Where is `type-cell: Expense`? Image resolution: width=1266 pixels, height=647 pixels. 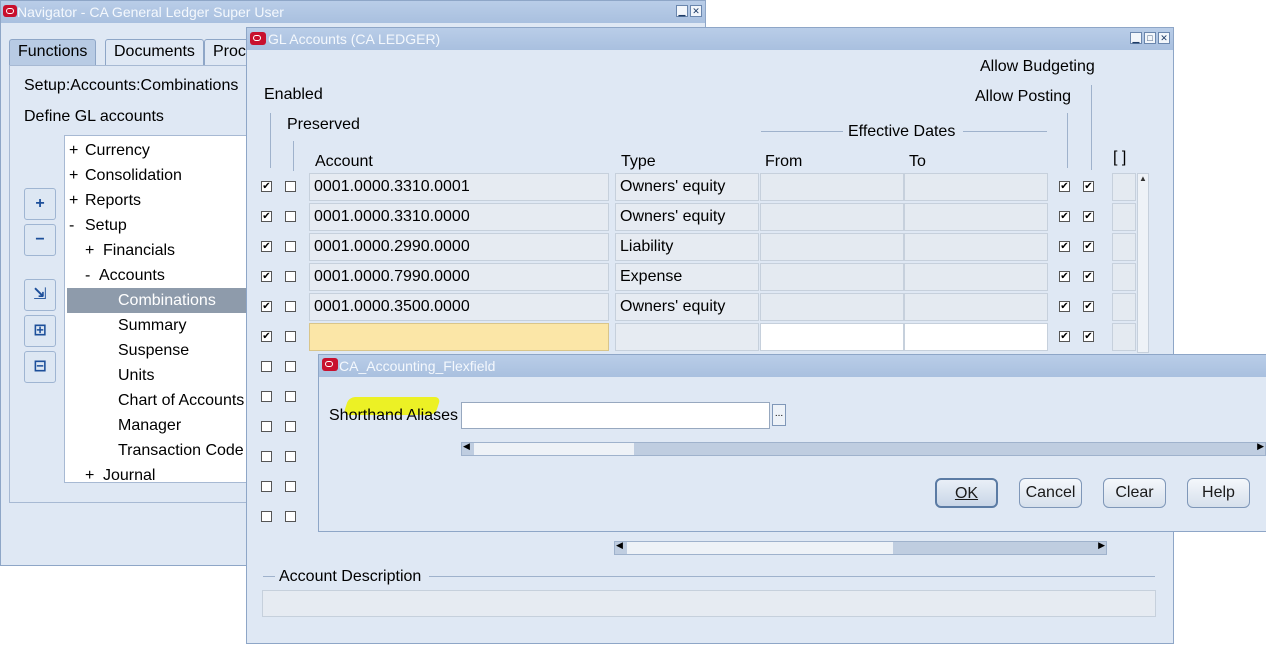
type-cell: Expense is located at coordinates (687, 277).